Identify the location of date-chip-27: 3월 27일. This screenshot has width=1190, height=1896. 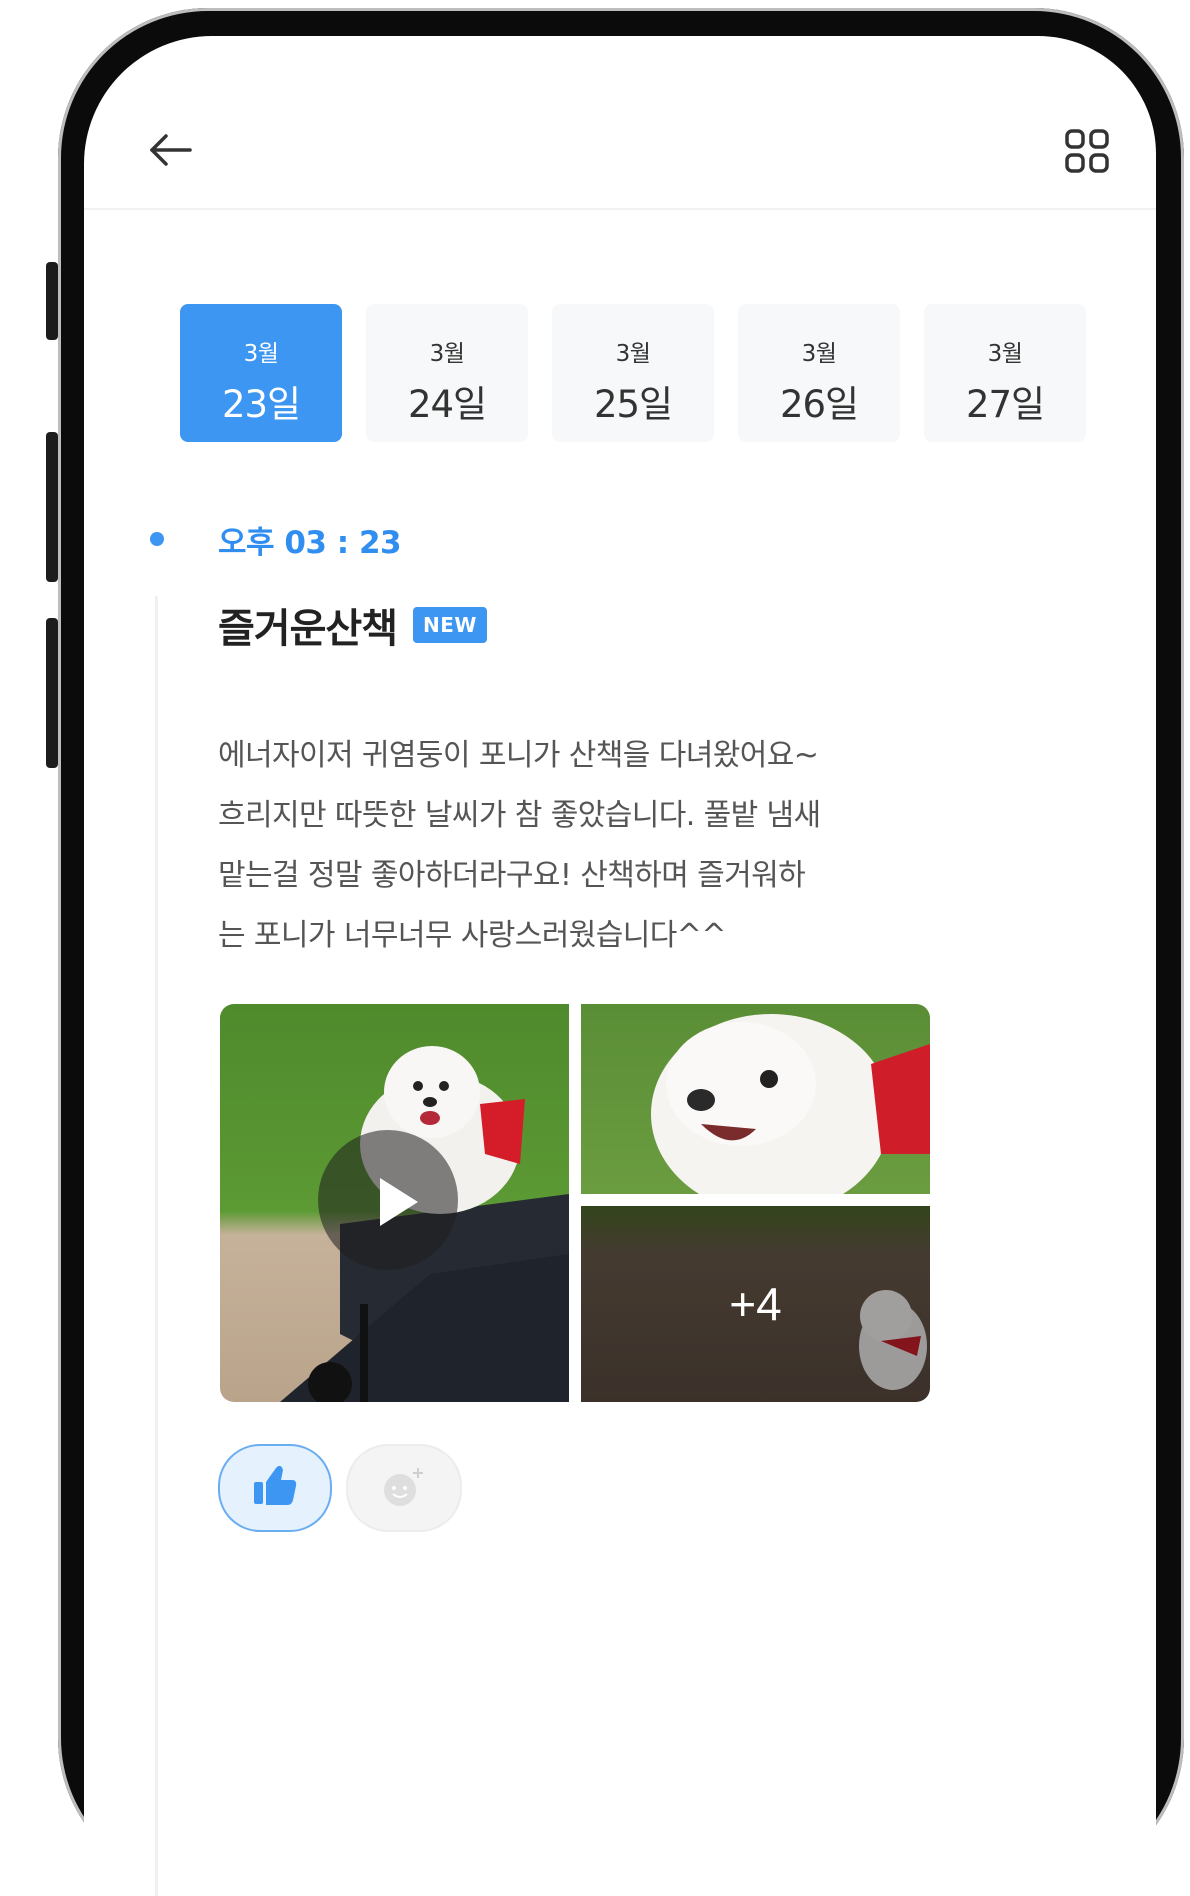
(1005, 373).